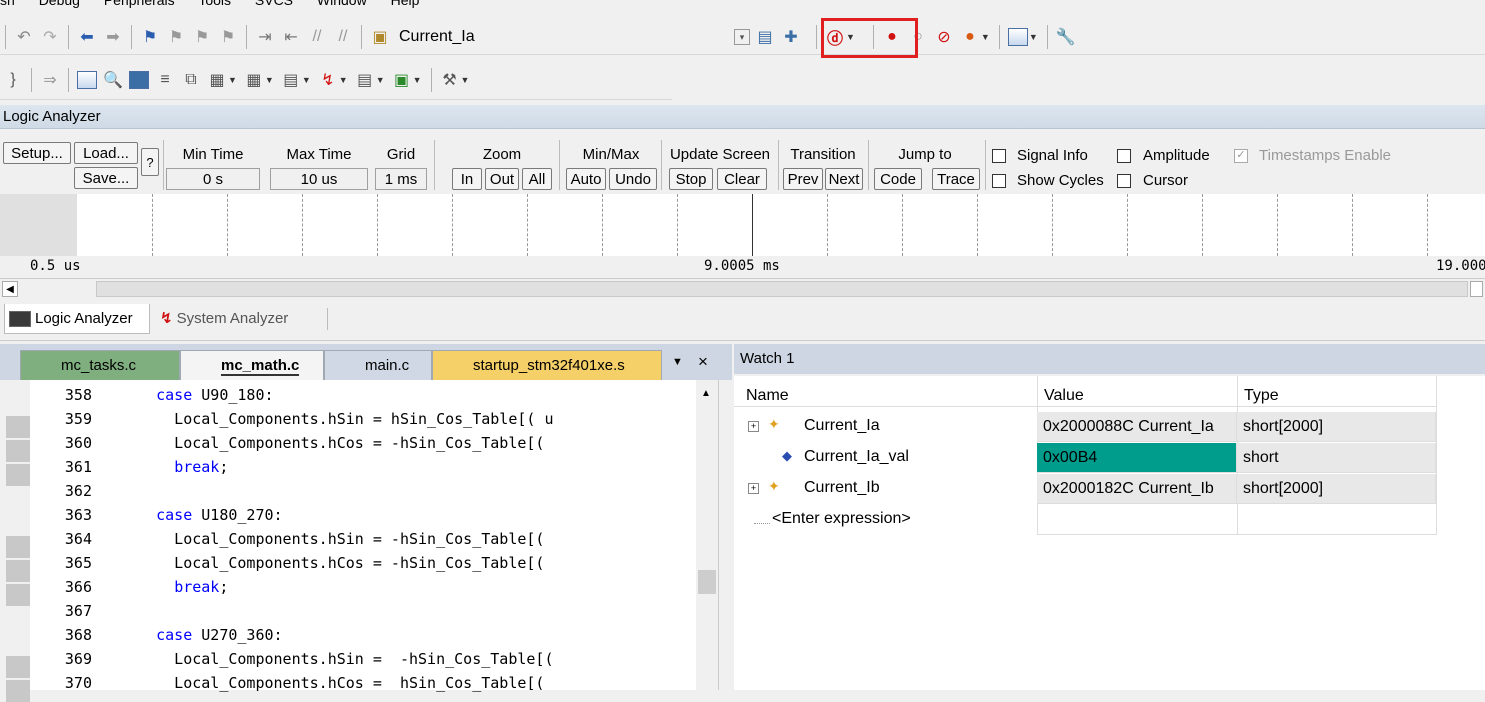 This screenshot has width=1485, height=702. What do you see at coordinates (633, 179) in the screenshot?
I see `undo-button: Undo` at bounding box center [633, 179].